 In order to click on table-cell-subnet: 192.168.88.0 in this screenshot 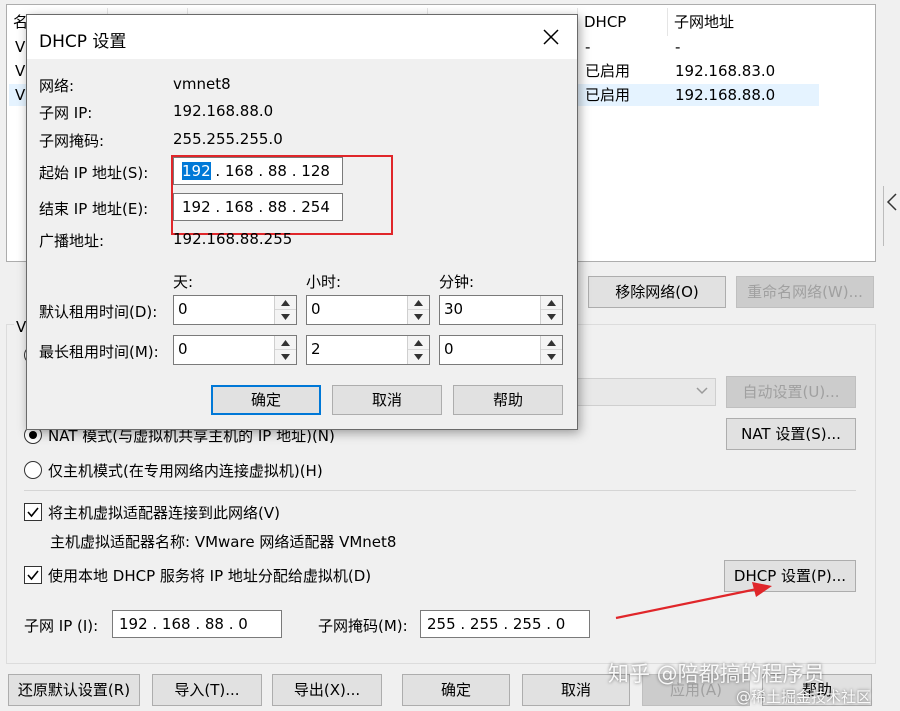, I will do `click(725, 95)`.